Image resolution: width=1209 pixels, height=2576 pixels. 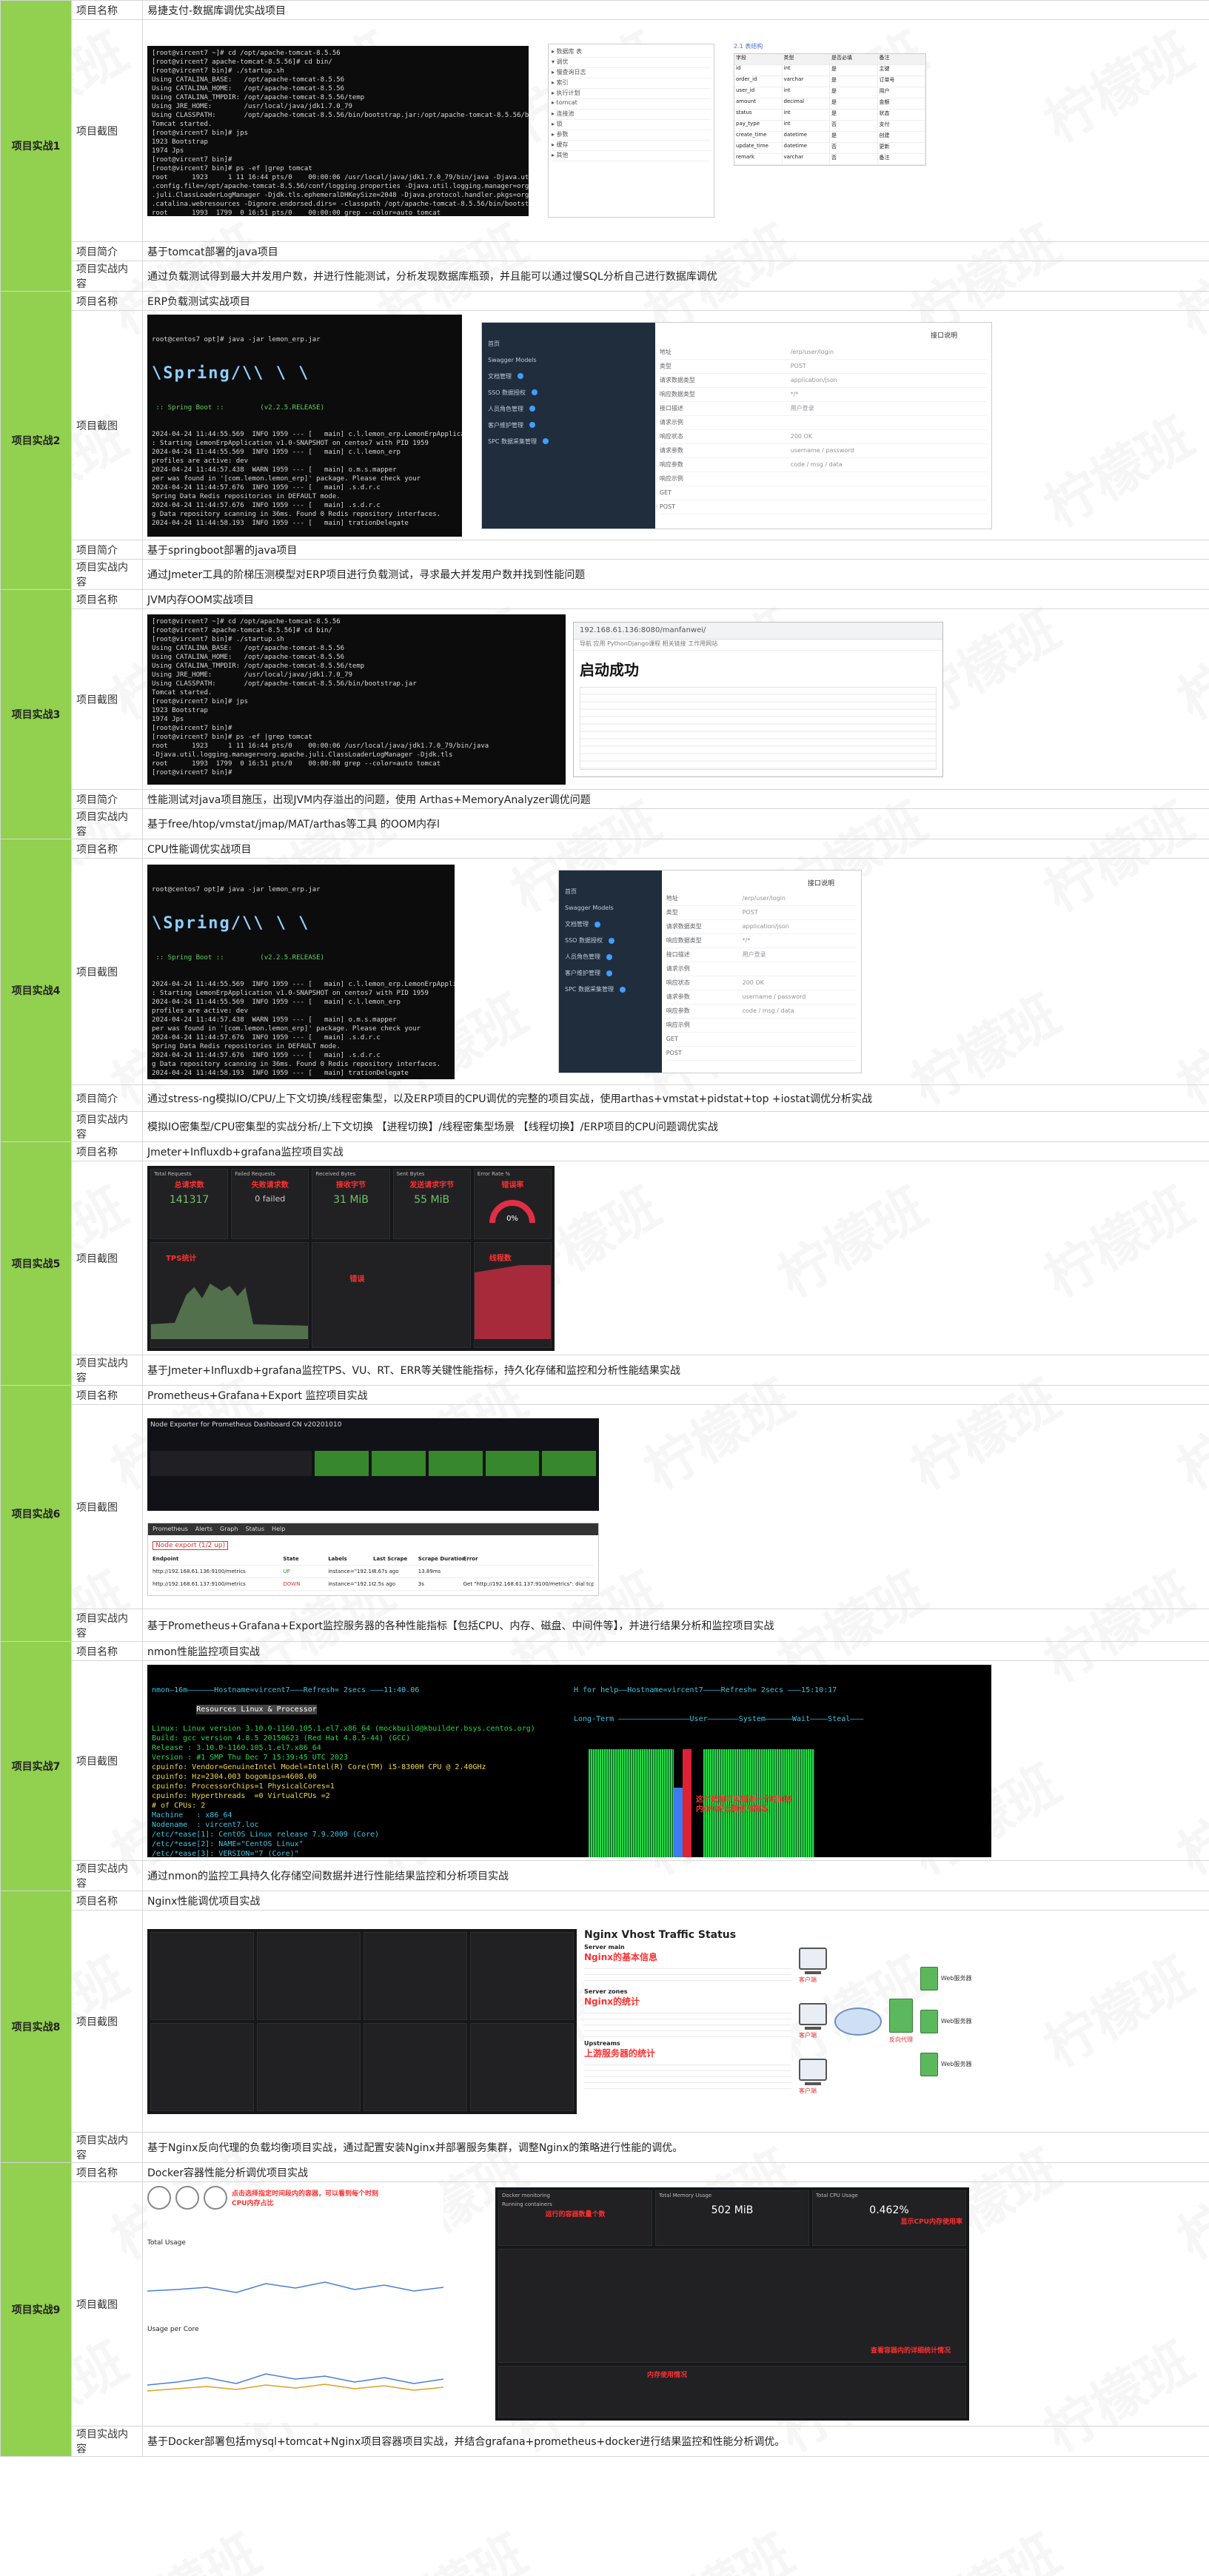 What do you see at coordinates (675, 550) in the screenshot?
I see `project-2-intro: 基于springboot部署的java项目` at bounding box center [675, 550].